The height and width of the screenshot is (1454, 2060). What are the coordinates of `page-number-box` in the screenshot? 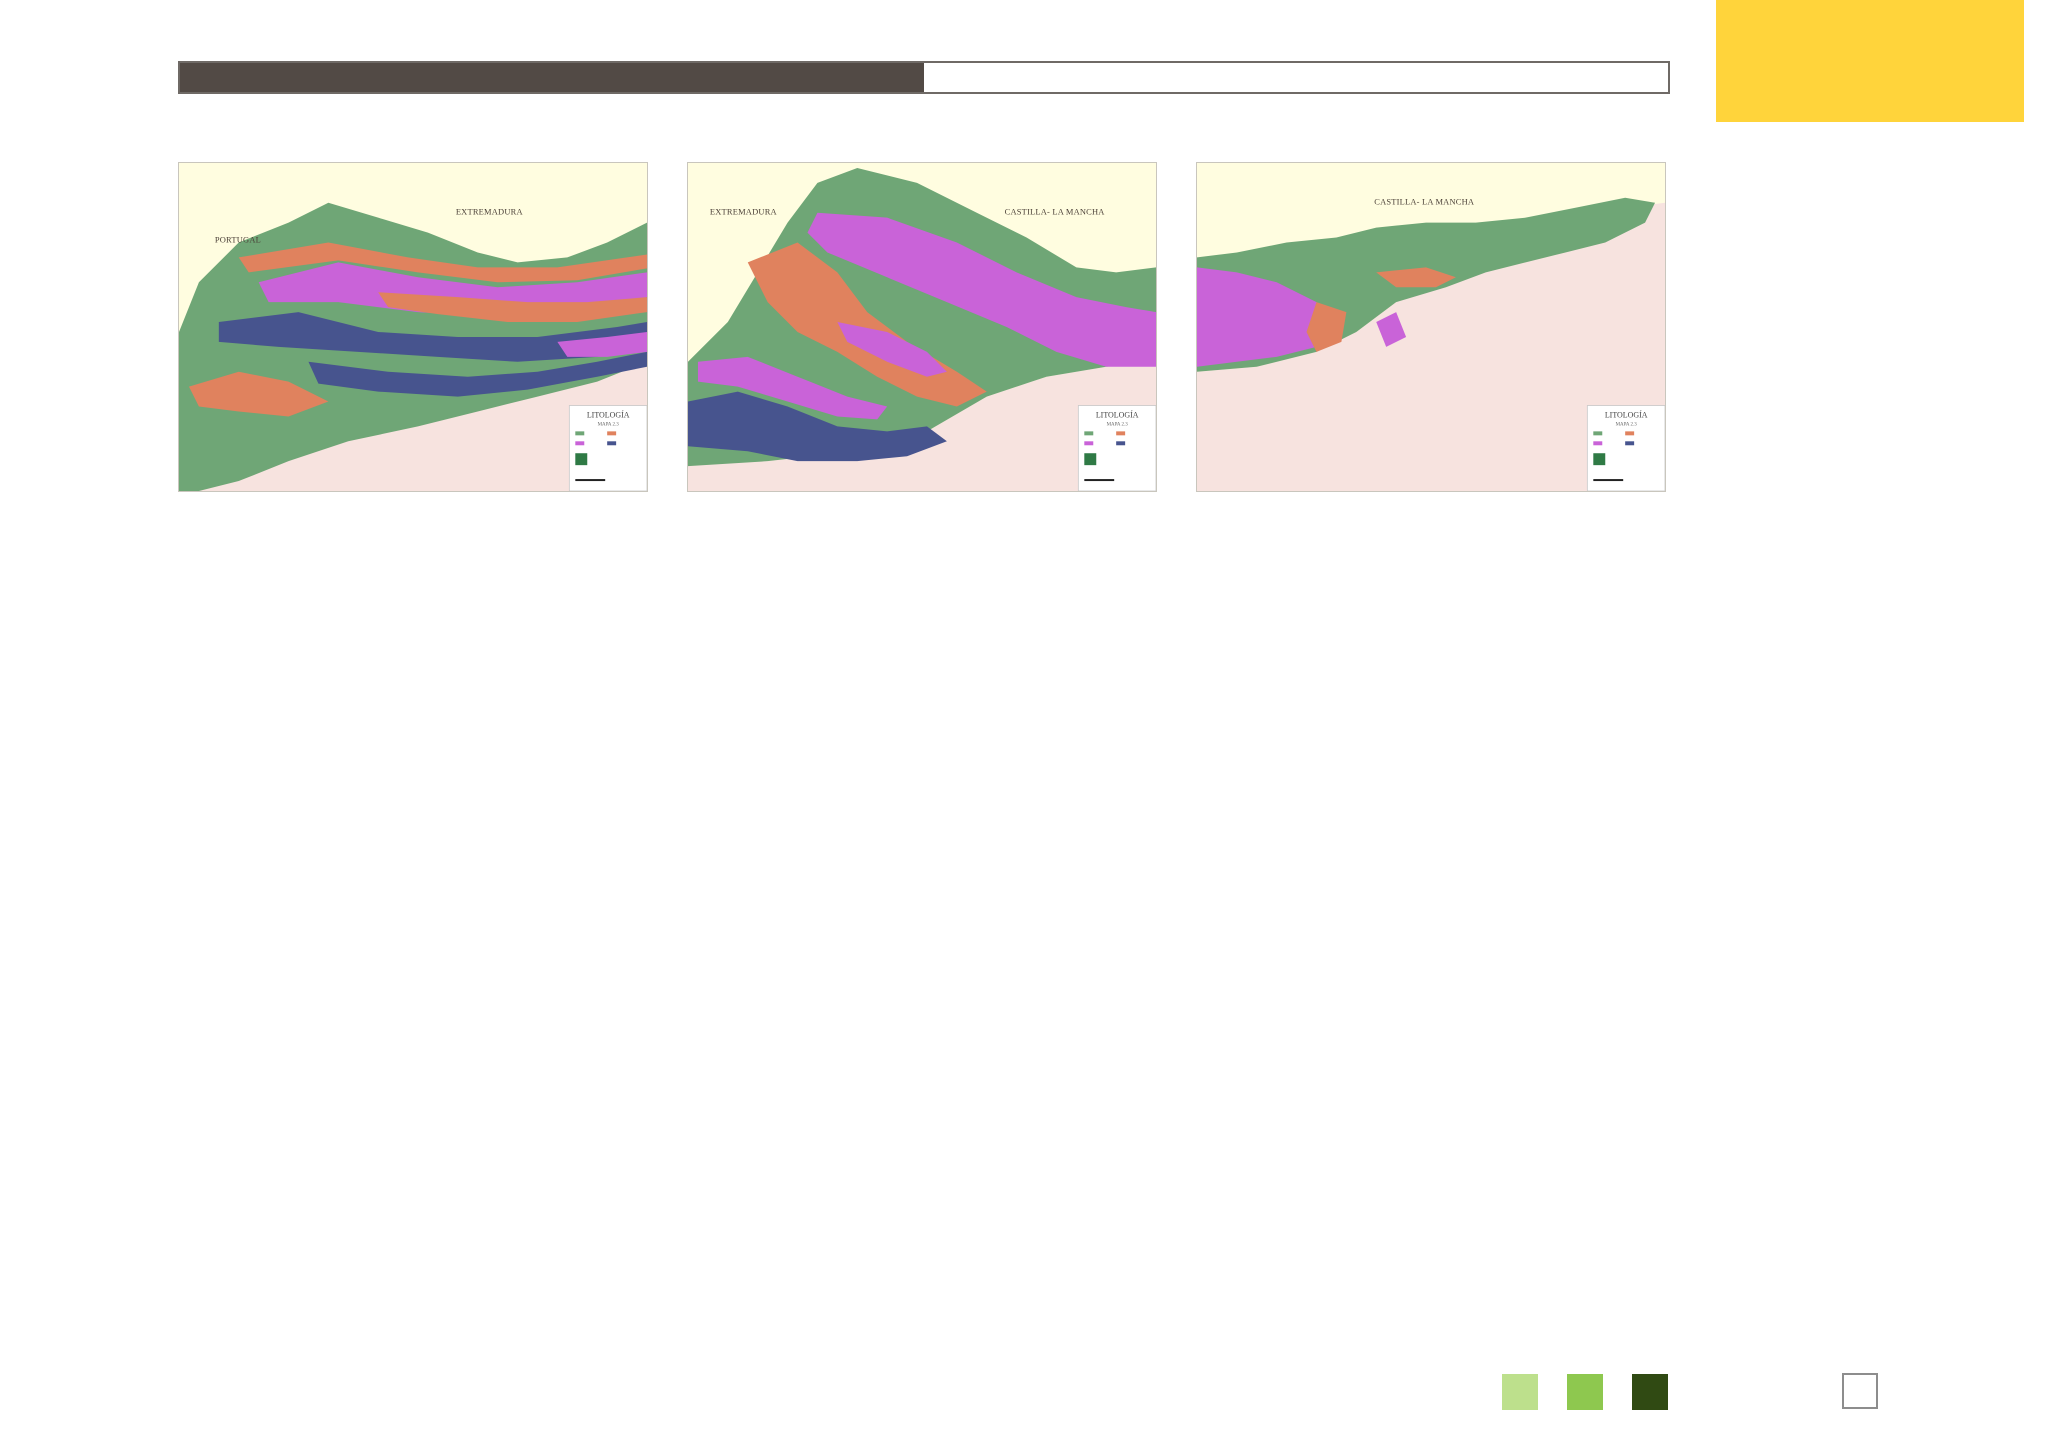 It's located at (1860, 1391).